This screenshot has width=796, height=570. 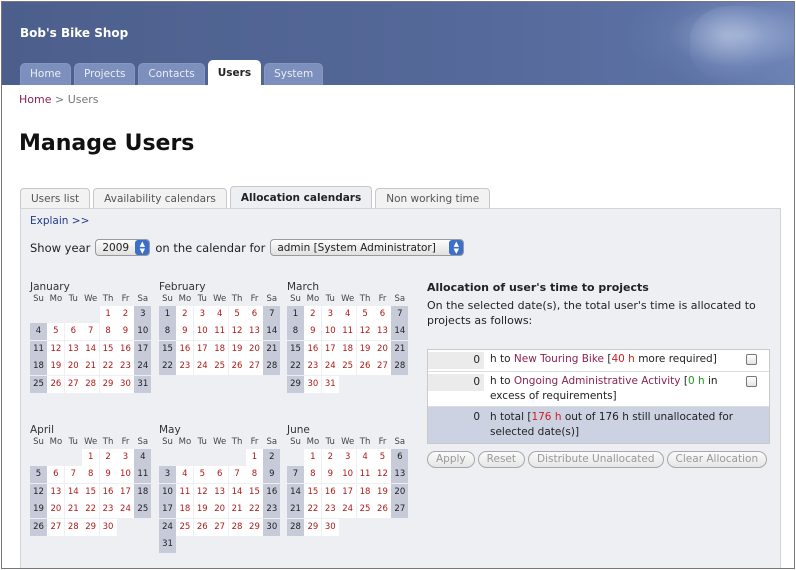 What do you see at coordinates (59, 221) in the screenshot?
I see `explain-link: Explain >>` at bounding box center [59, 221].